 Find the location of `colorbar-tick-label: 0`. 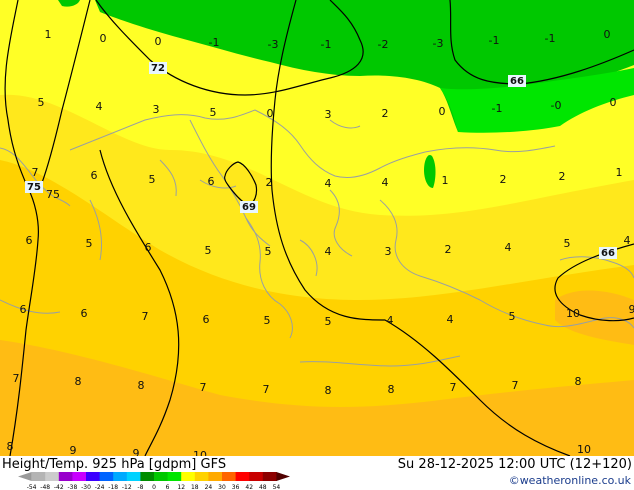

colorbar-tick-label: 0 is located at coordinates (154, 487).